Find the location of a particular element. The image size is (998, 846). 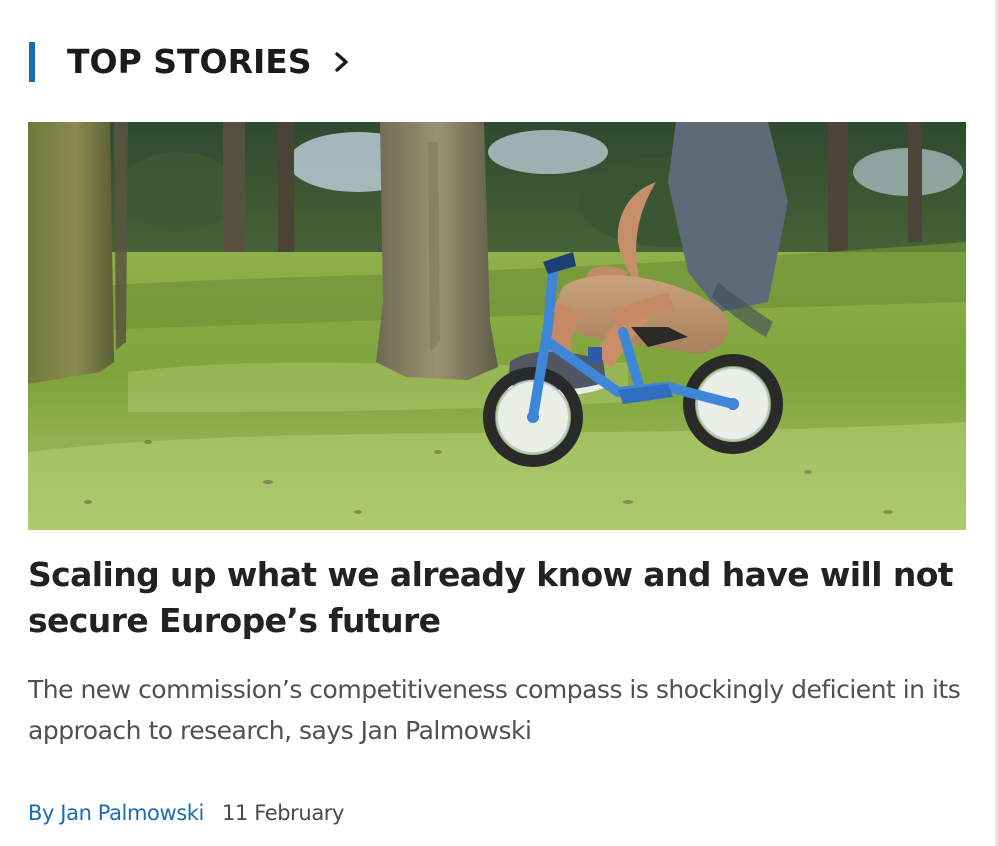

section-header-top-stories: TOP STORIES is located at coordinates (189, 62).